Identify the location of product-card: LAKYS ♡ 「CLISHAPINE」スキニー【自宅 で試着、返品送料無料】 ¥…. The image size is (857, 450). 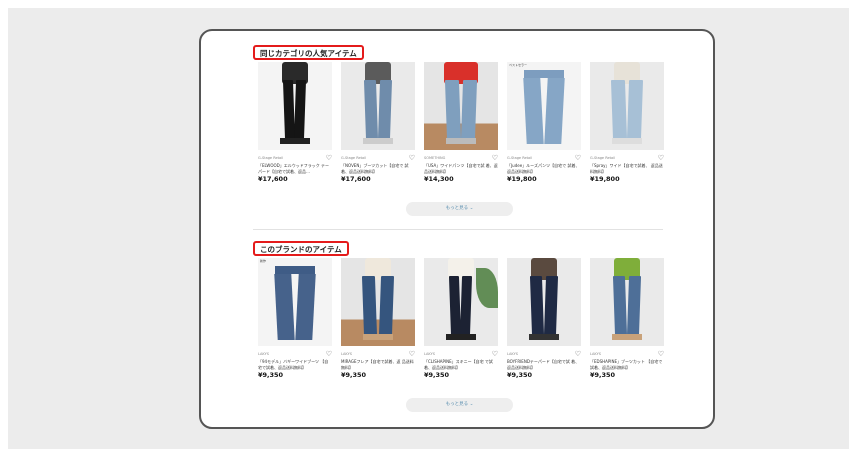
(461, 318).